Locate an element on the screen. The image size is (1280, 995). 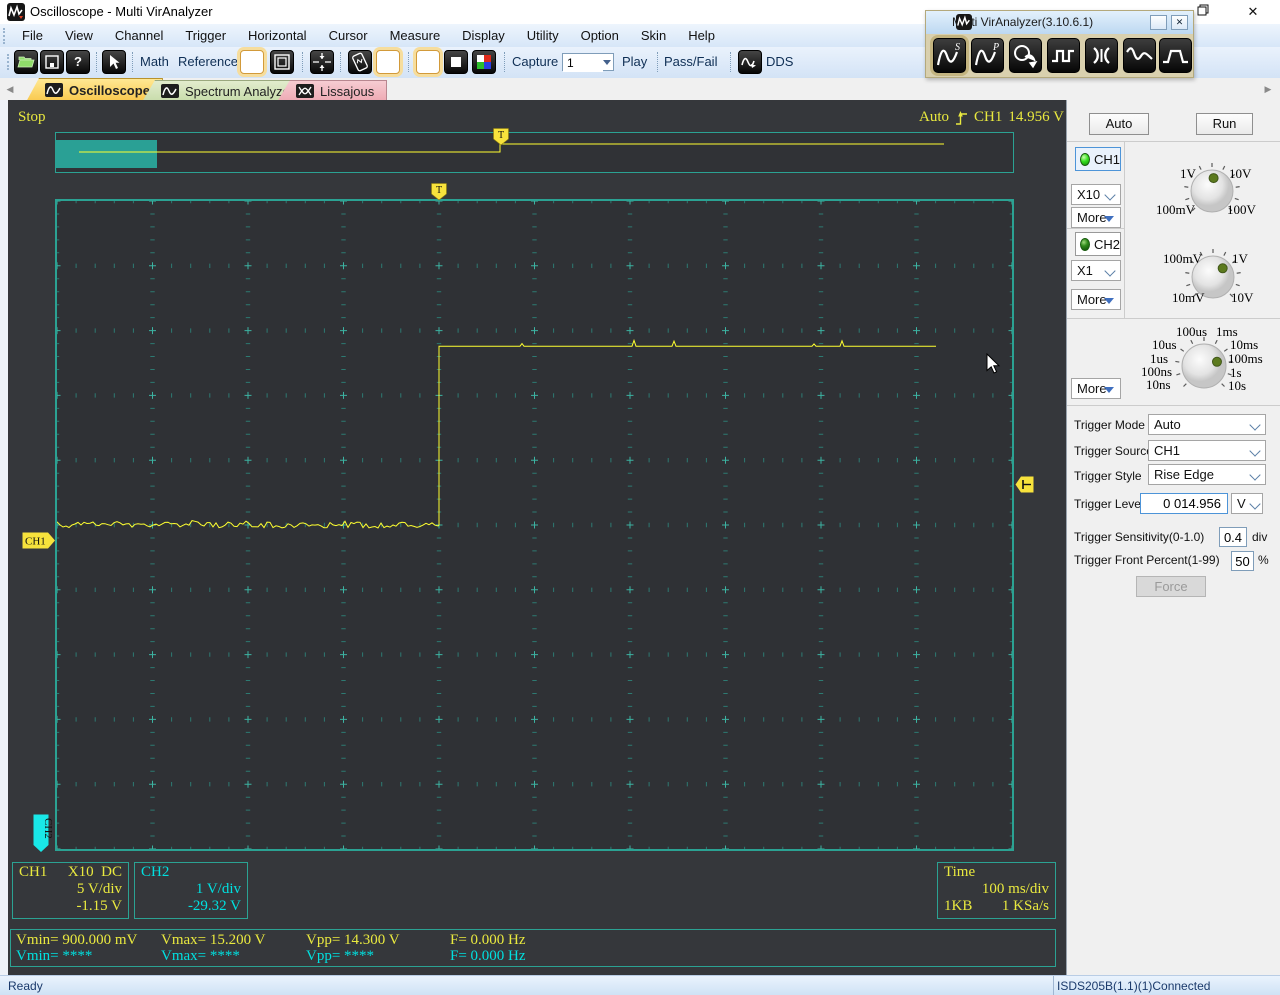
capture-count-input is located at coordinates (583, 63).